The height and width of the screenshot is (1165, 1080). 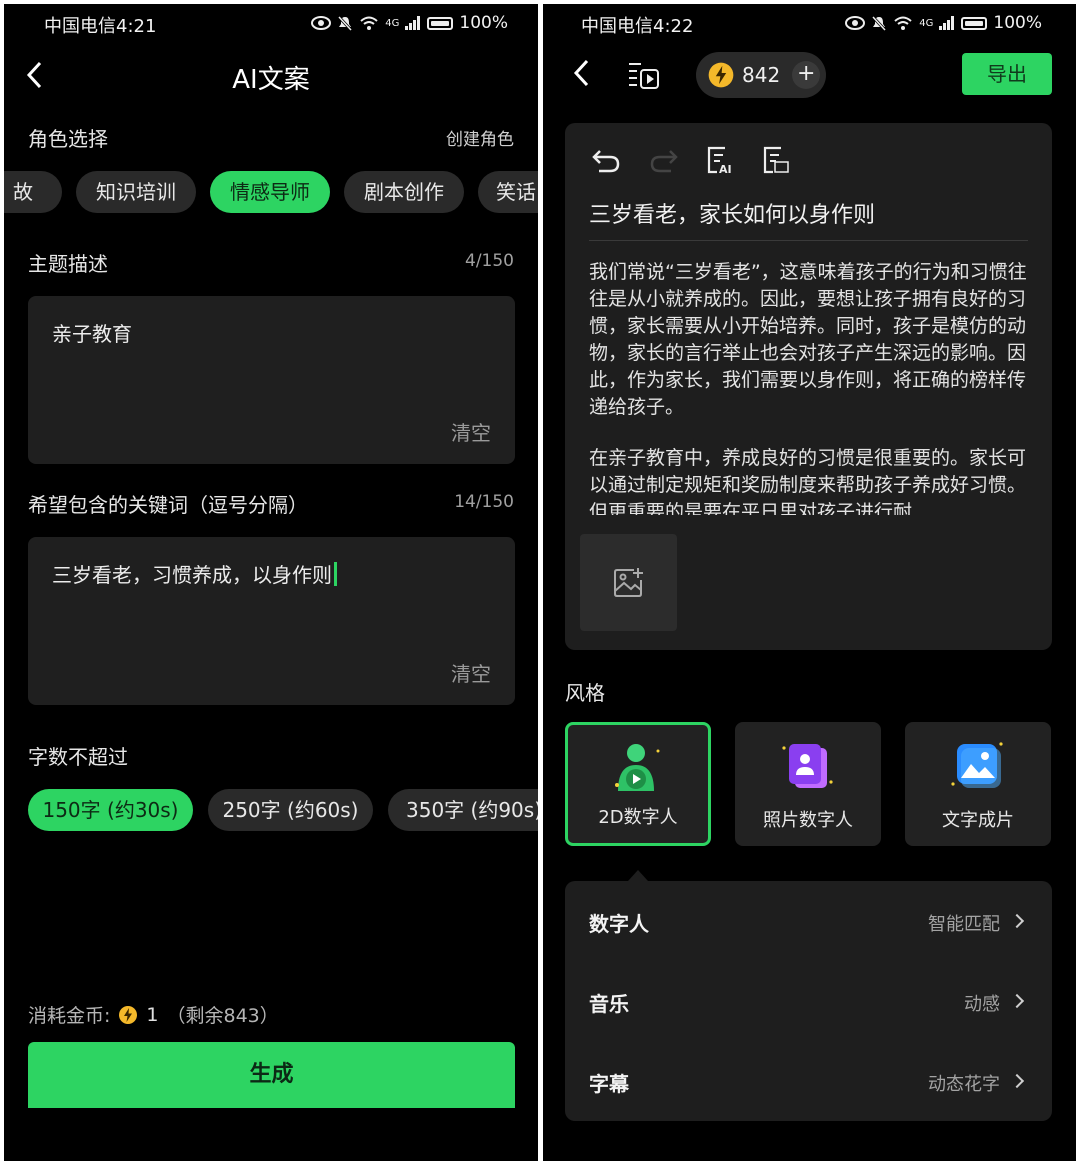 What do you see at coordinates (808, 820) in the screenshot?
I see `style-option-label: 照片数字人` at bounding box center [808, 820].